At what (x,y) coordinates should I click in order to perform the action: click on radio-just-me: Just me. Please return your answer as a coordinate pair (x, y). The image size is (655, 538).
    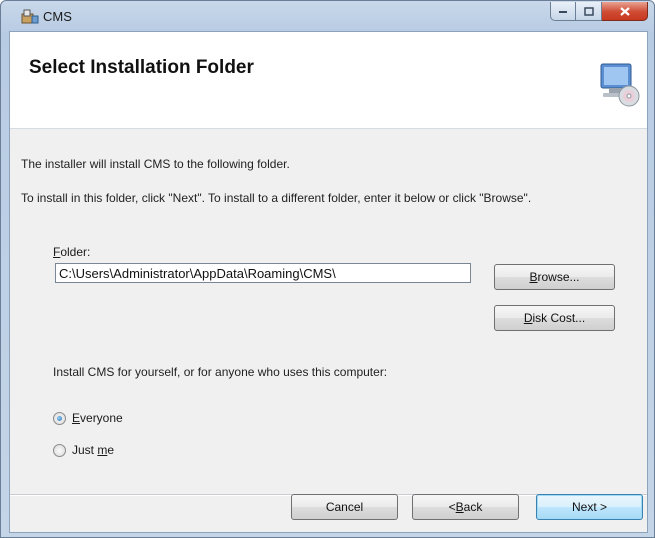
    Looking at the image, I should click on (83, 450).